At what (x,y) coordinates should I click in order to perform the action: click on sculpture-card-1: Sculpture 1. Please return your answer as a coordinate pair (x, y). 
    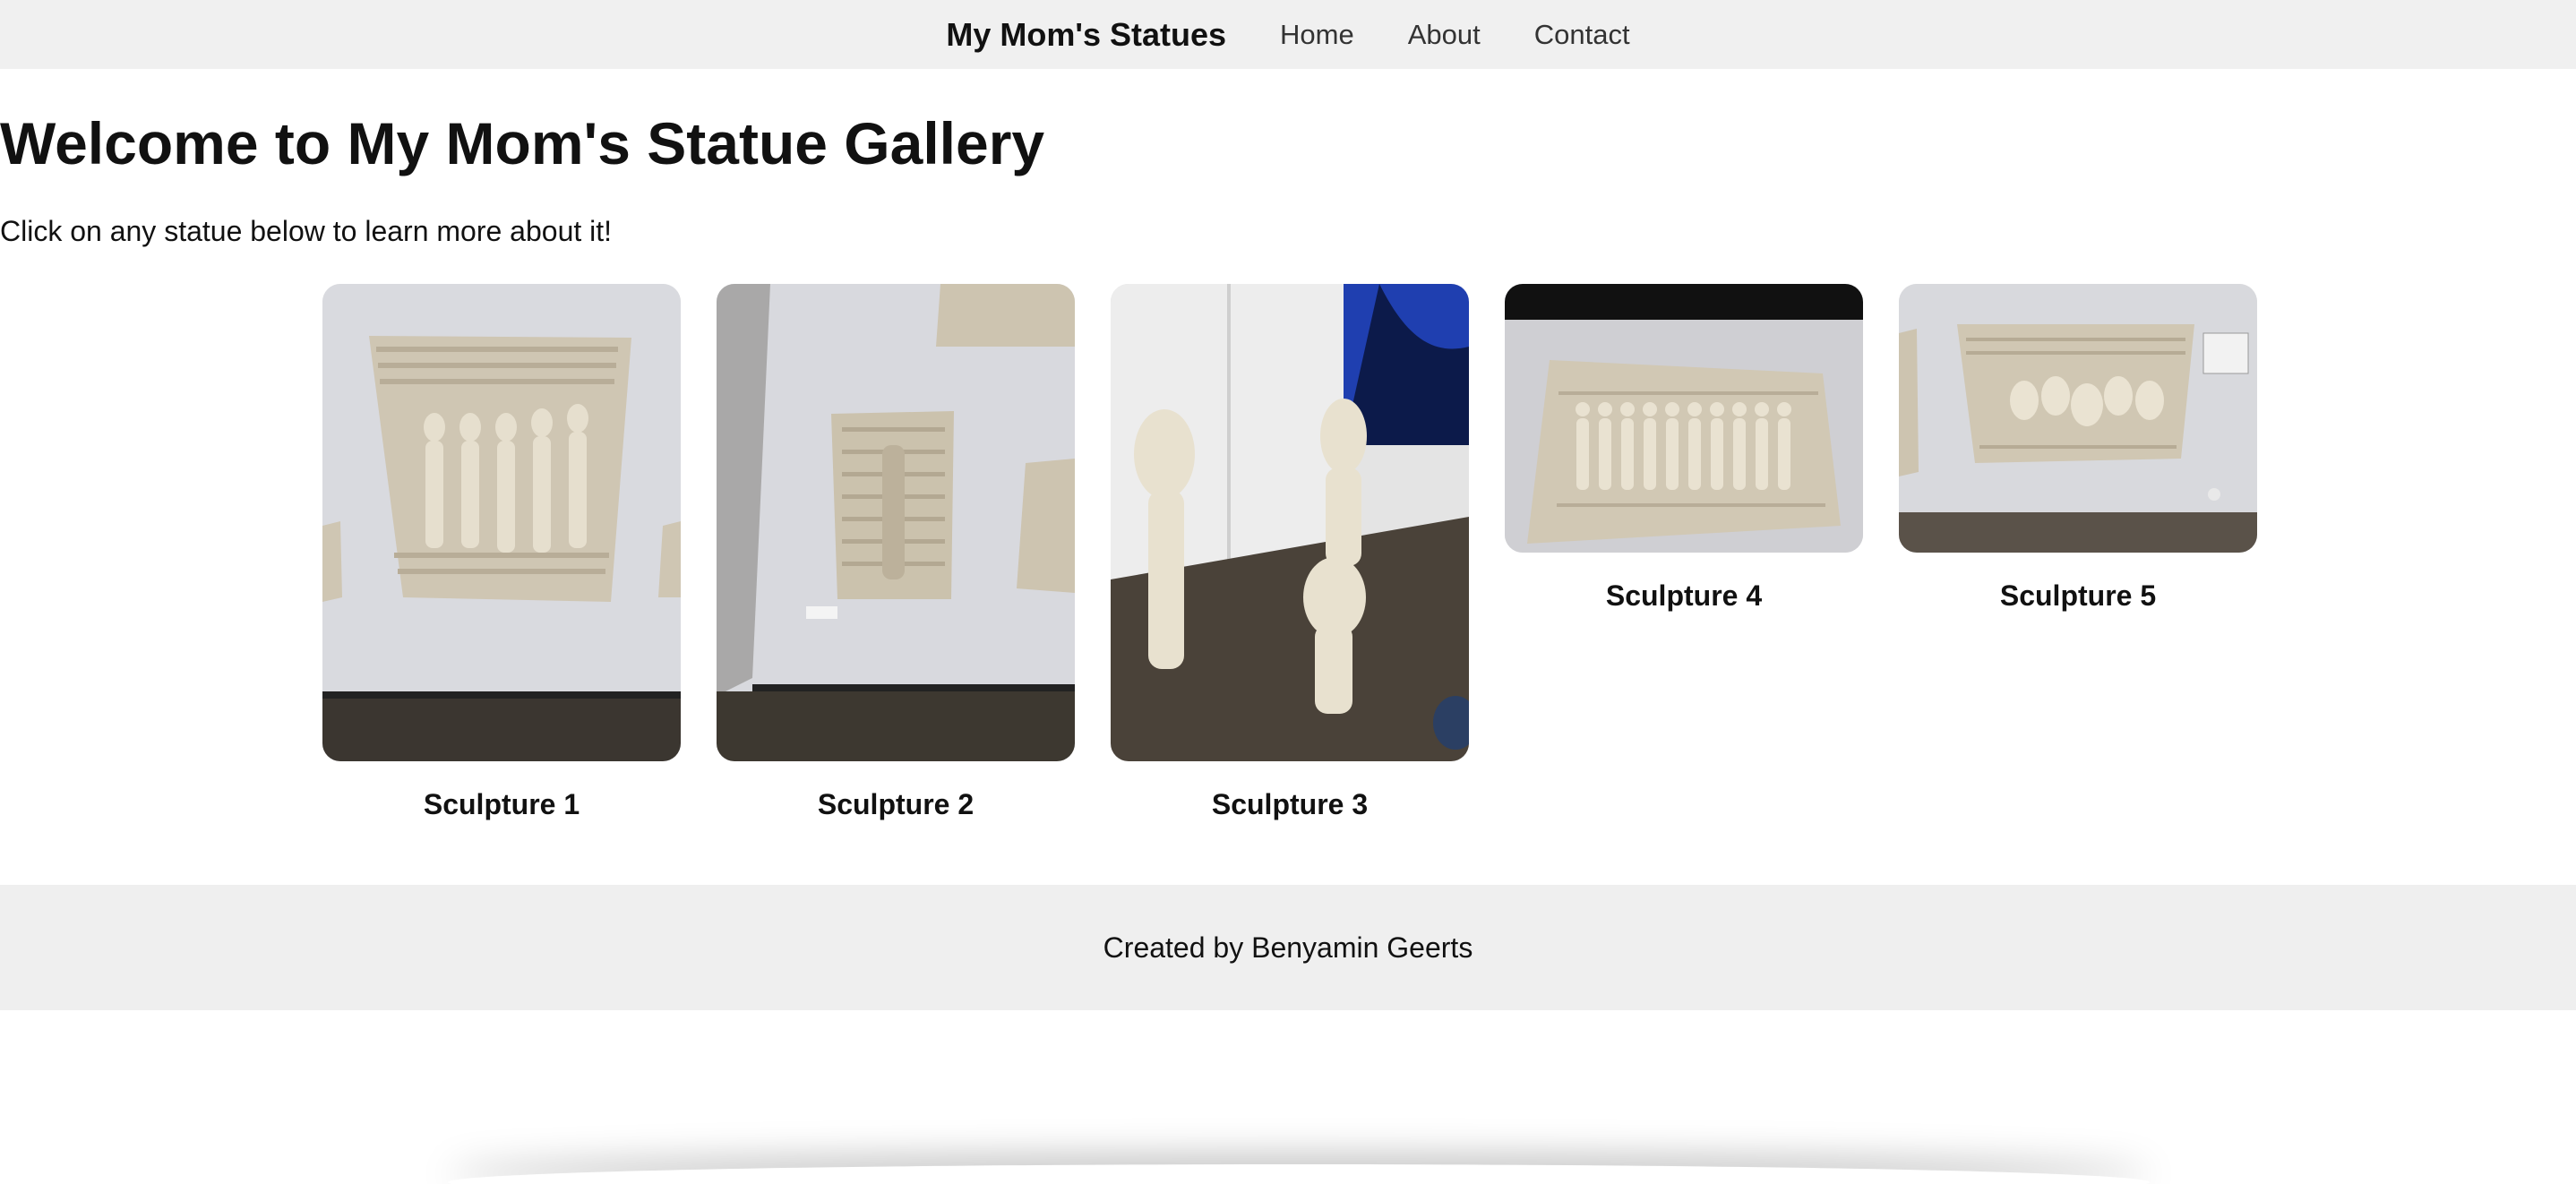
    Looking at the image, I should click on (501, 553).